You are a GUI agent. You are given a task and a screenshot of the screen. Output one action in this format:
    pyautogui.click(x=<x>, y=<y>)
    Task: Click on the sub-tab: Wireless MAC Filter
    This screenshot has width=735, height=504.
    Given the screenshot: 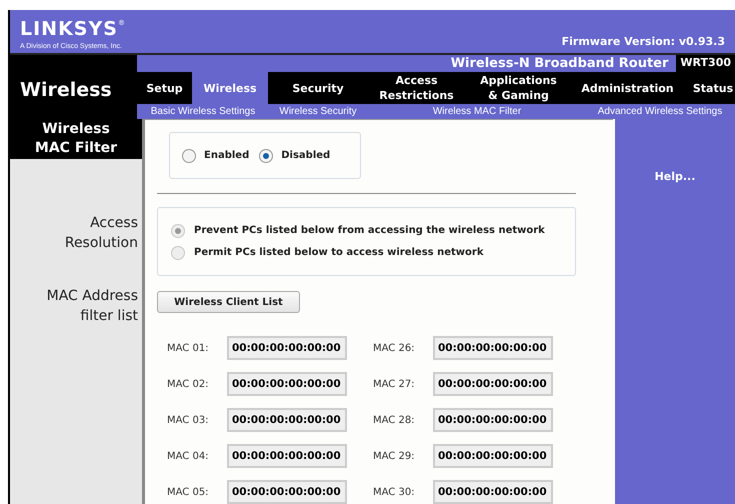 What is the action you would take?
    pyautogui.click(x=477, y=111)
    